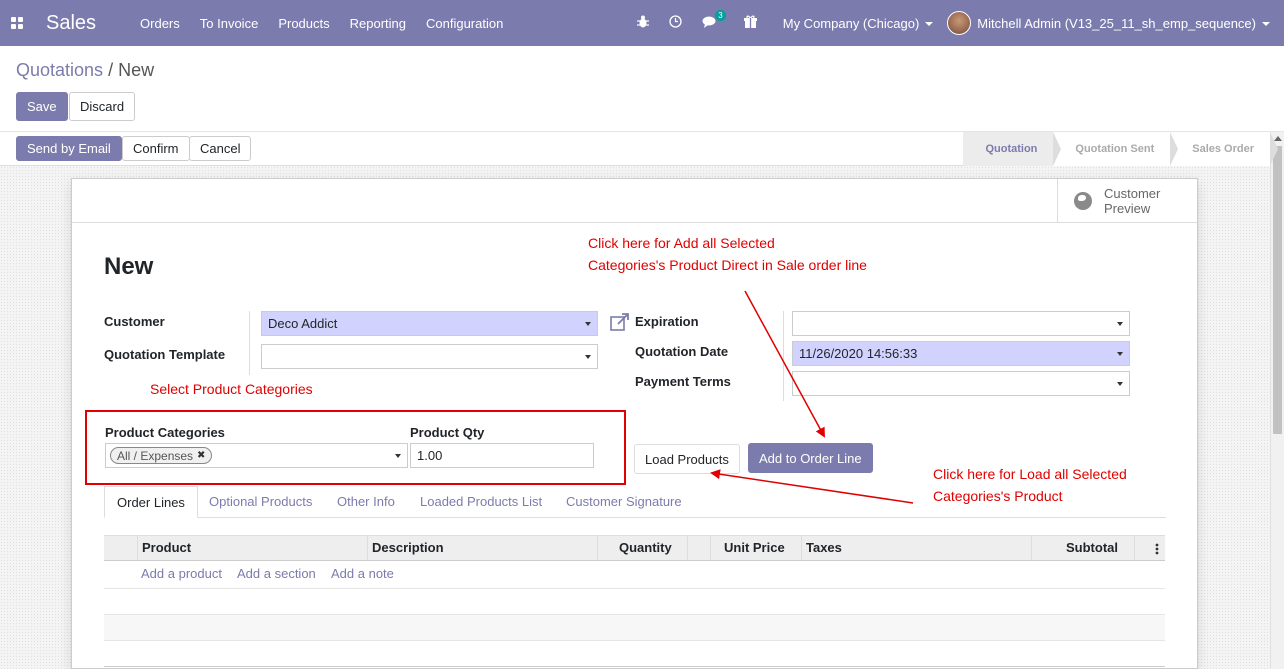  What do you see at coordinates (961, 353) in the screenshot?
I see `quotation-date-field: 11/26/2020 14:56:33` at bounding box center [961, 353].